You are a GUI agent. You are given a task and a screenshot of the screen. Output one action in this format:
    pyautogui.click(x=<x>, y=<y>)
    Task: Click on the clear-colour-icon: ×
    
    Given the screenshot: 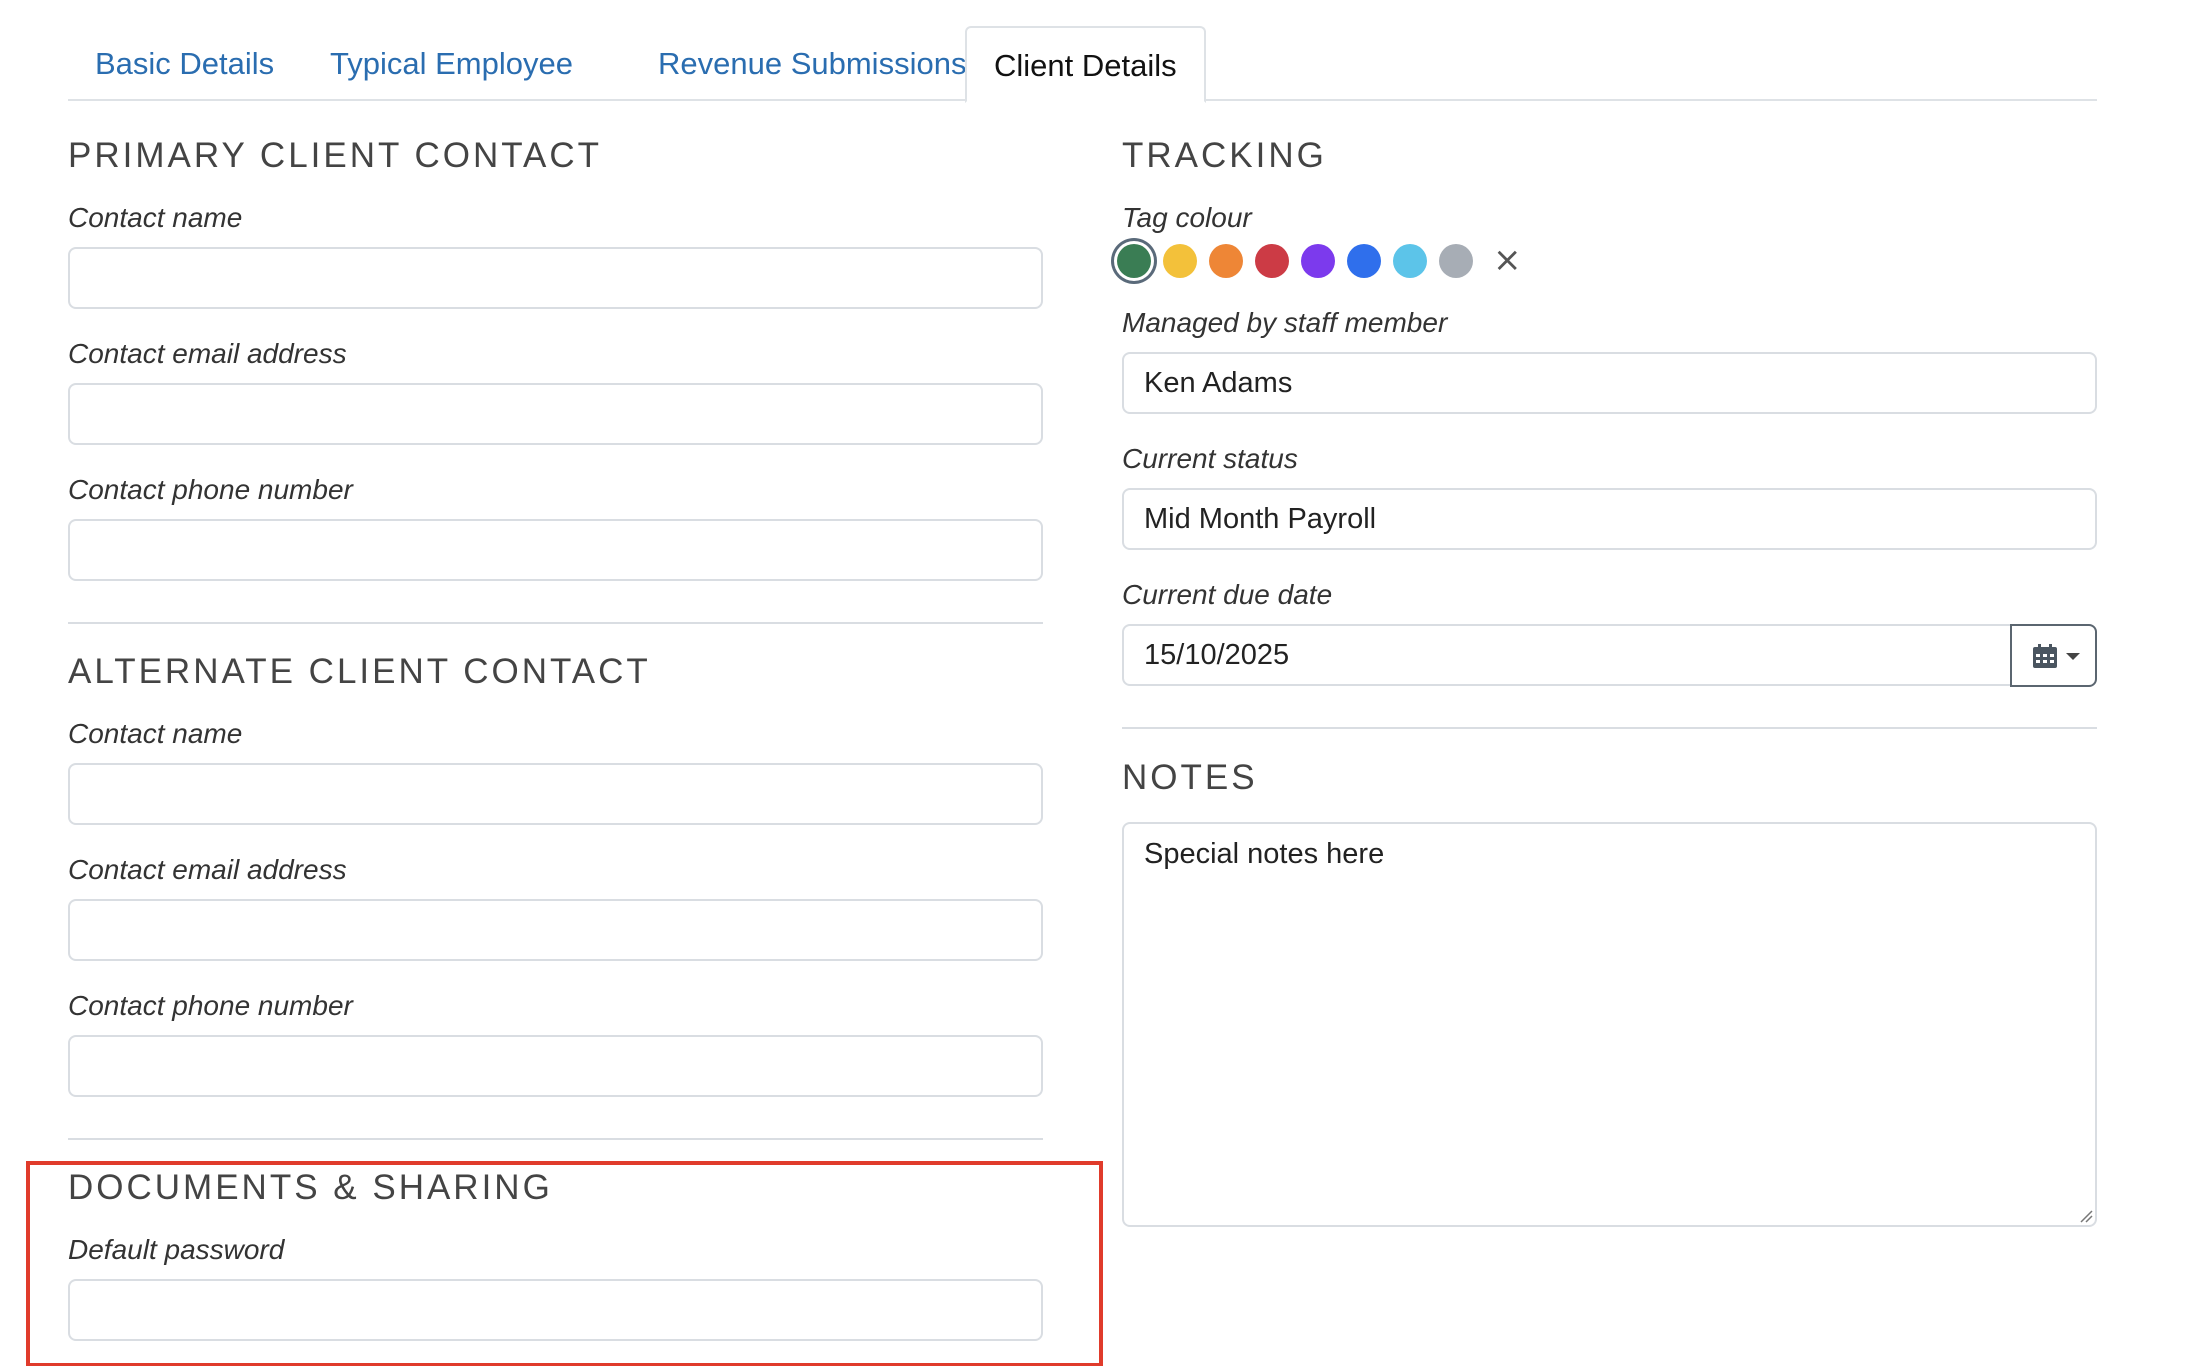 What is the action you would take?
    pyautogui.click(x=1507, y=260)
    